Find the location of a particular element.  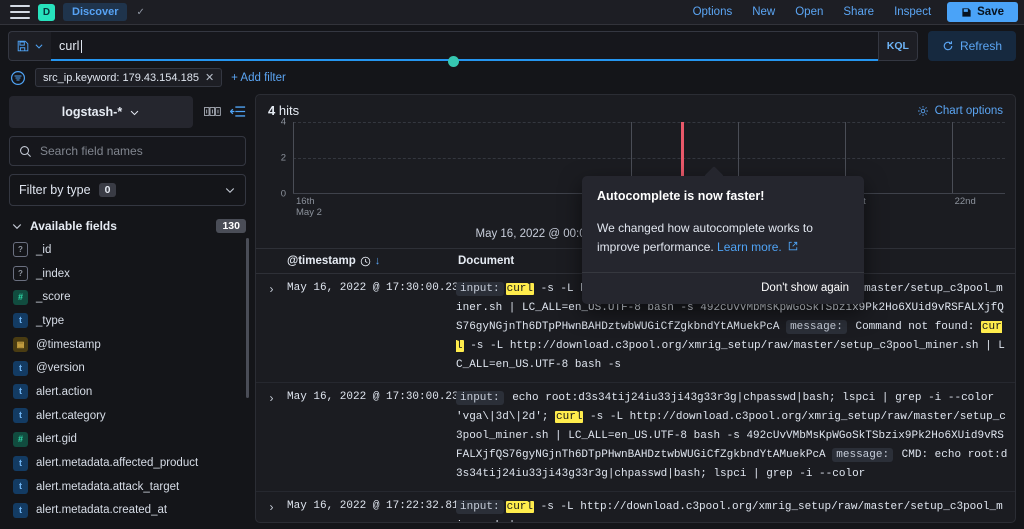

refresh-button: Refresh is located at coordinates (971, 46).